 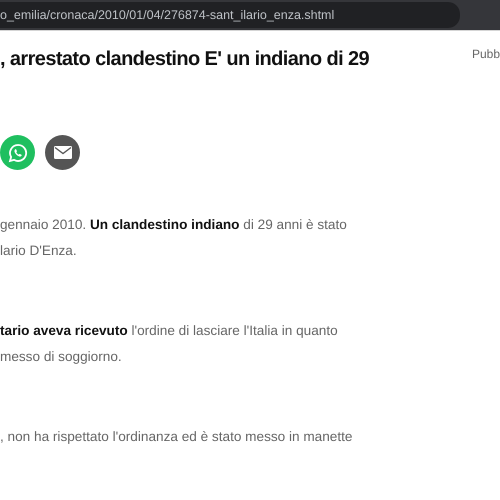 What do you see at coordinates (174, 238) in the screenshot?
I see `article-paragraph: gennaio 2010. Un clandestino indiano di 29 anni è stato lario D'Enza.` at bounding box center [174, 238].